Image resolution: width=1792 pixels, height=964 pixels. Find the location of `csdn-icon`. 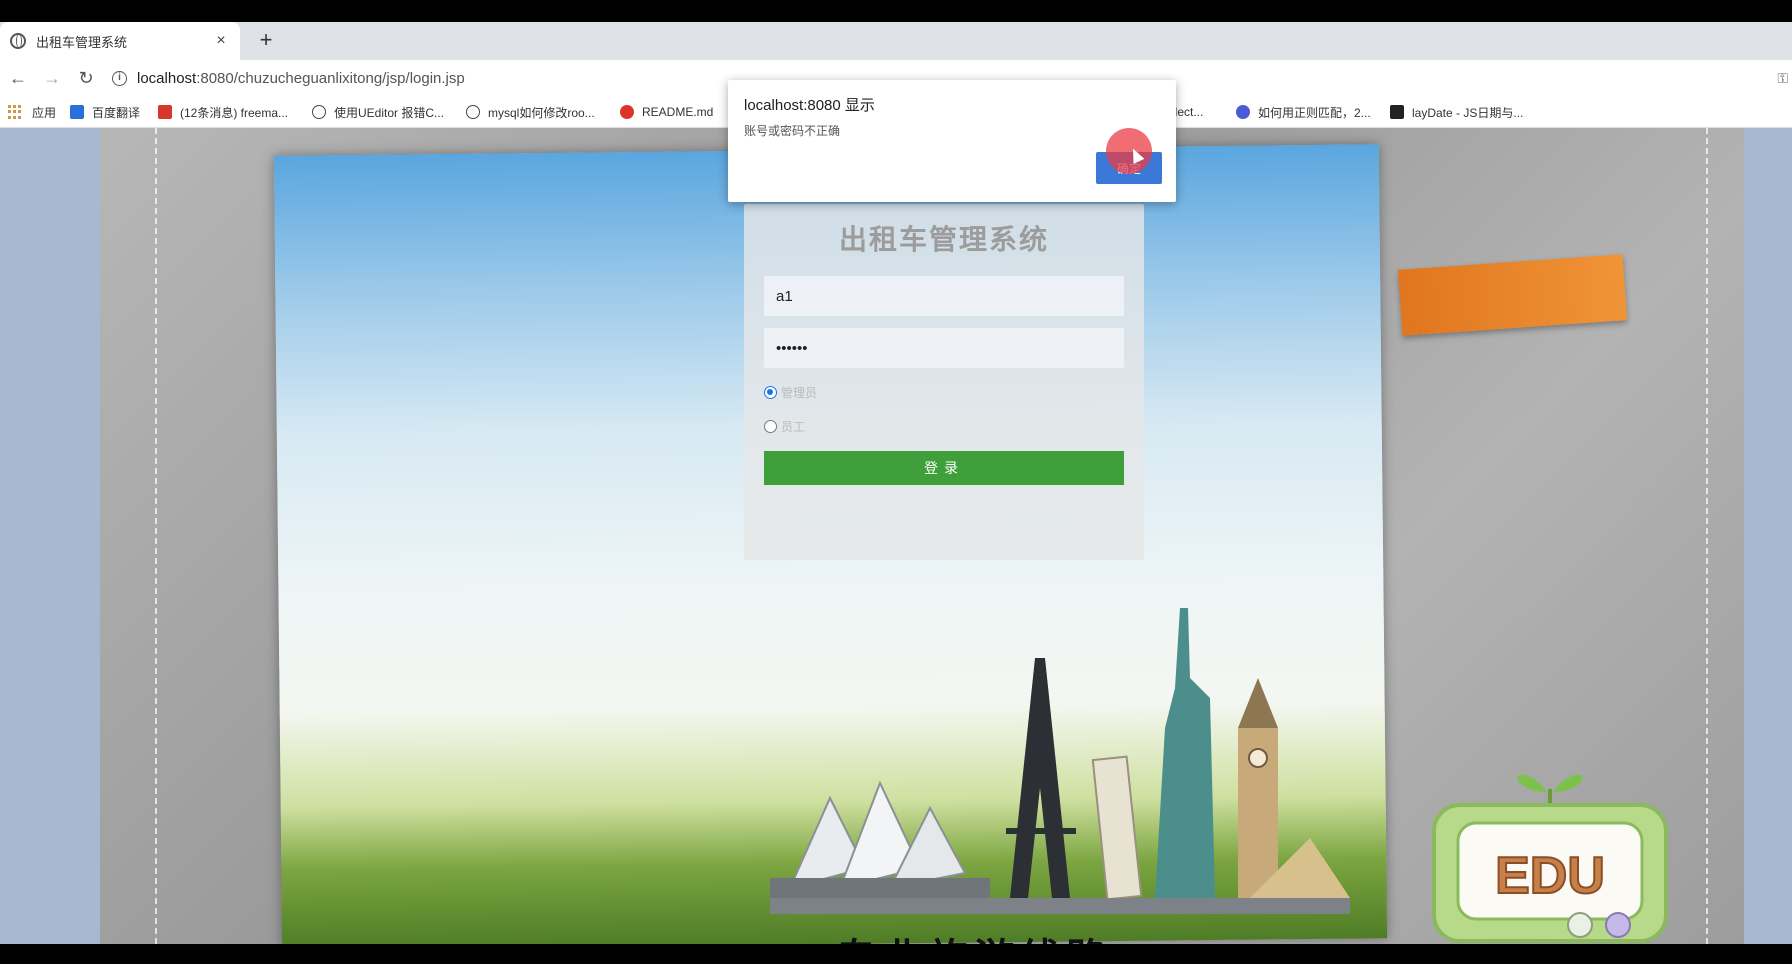

csdn-icon is located at coordinates (165, 112).